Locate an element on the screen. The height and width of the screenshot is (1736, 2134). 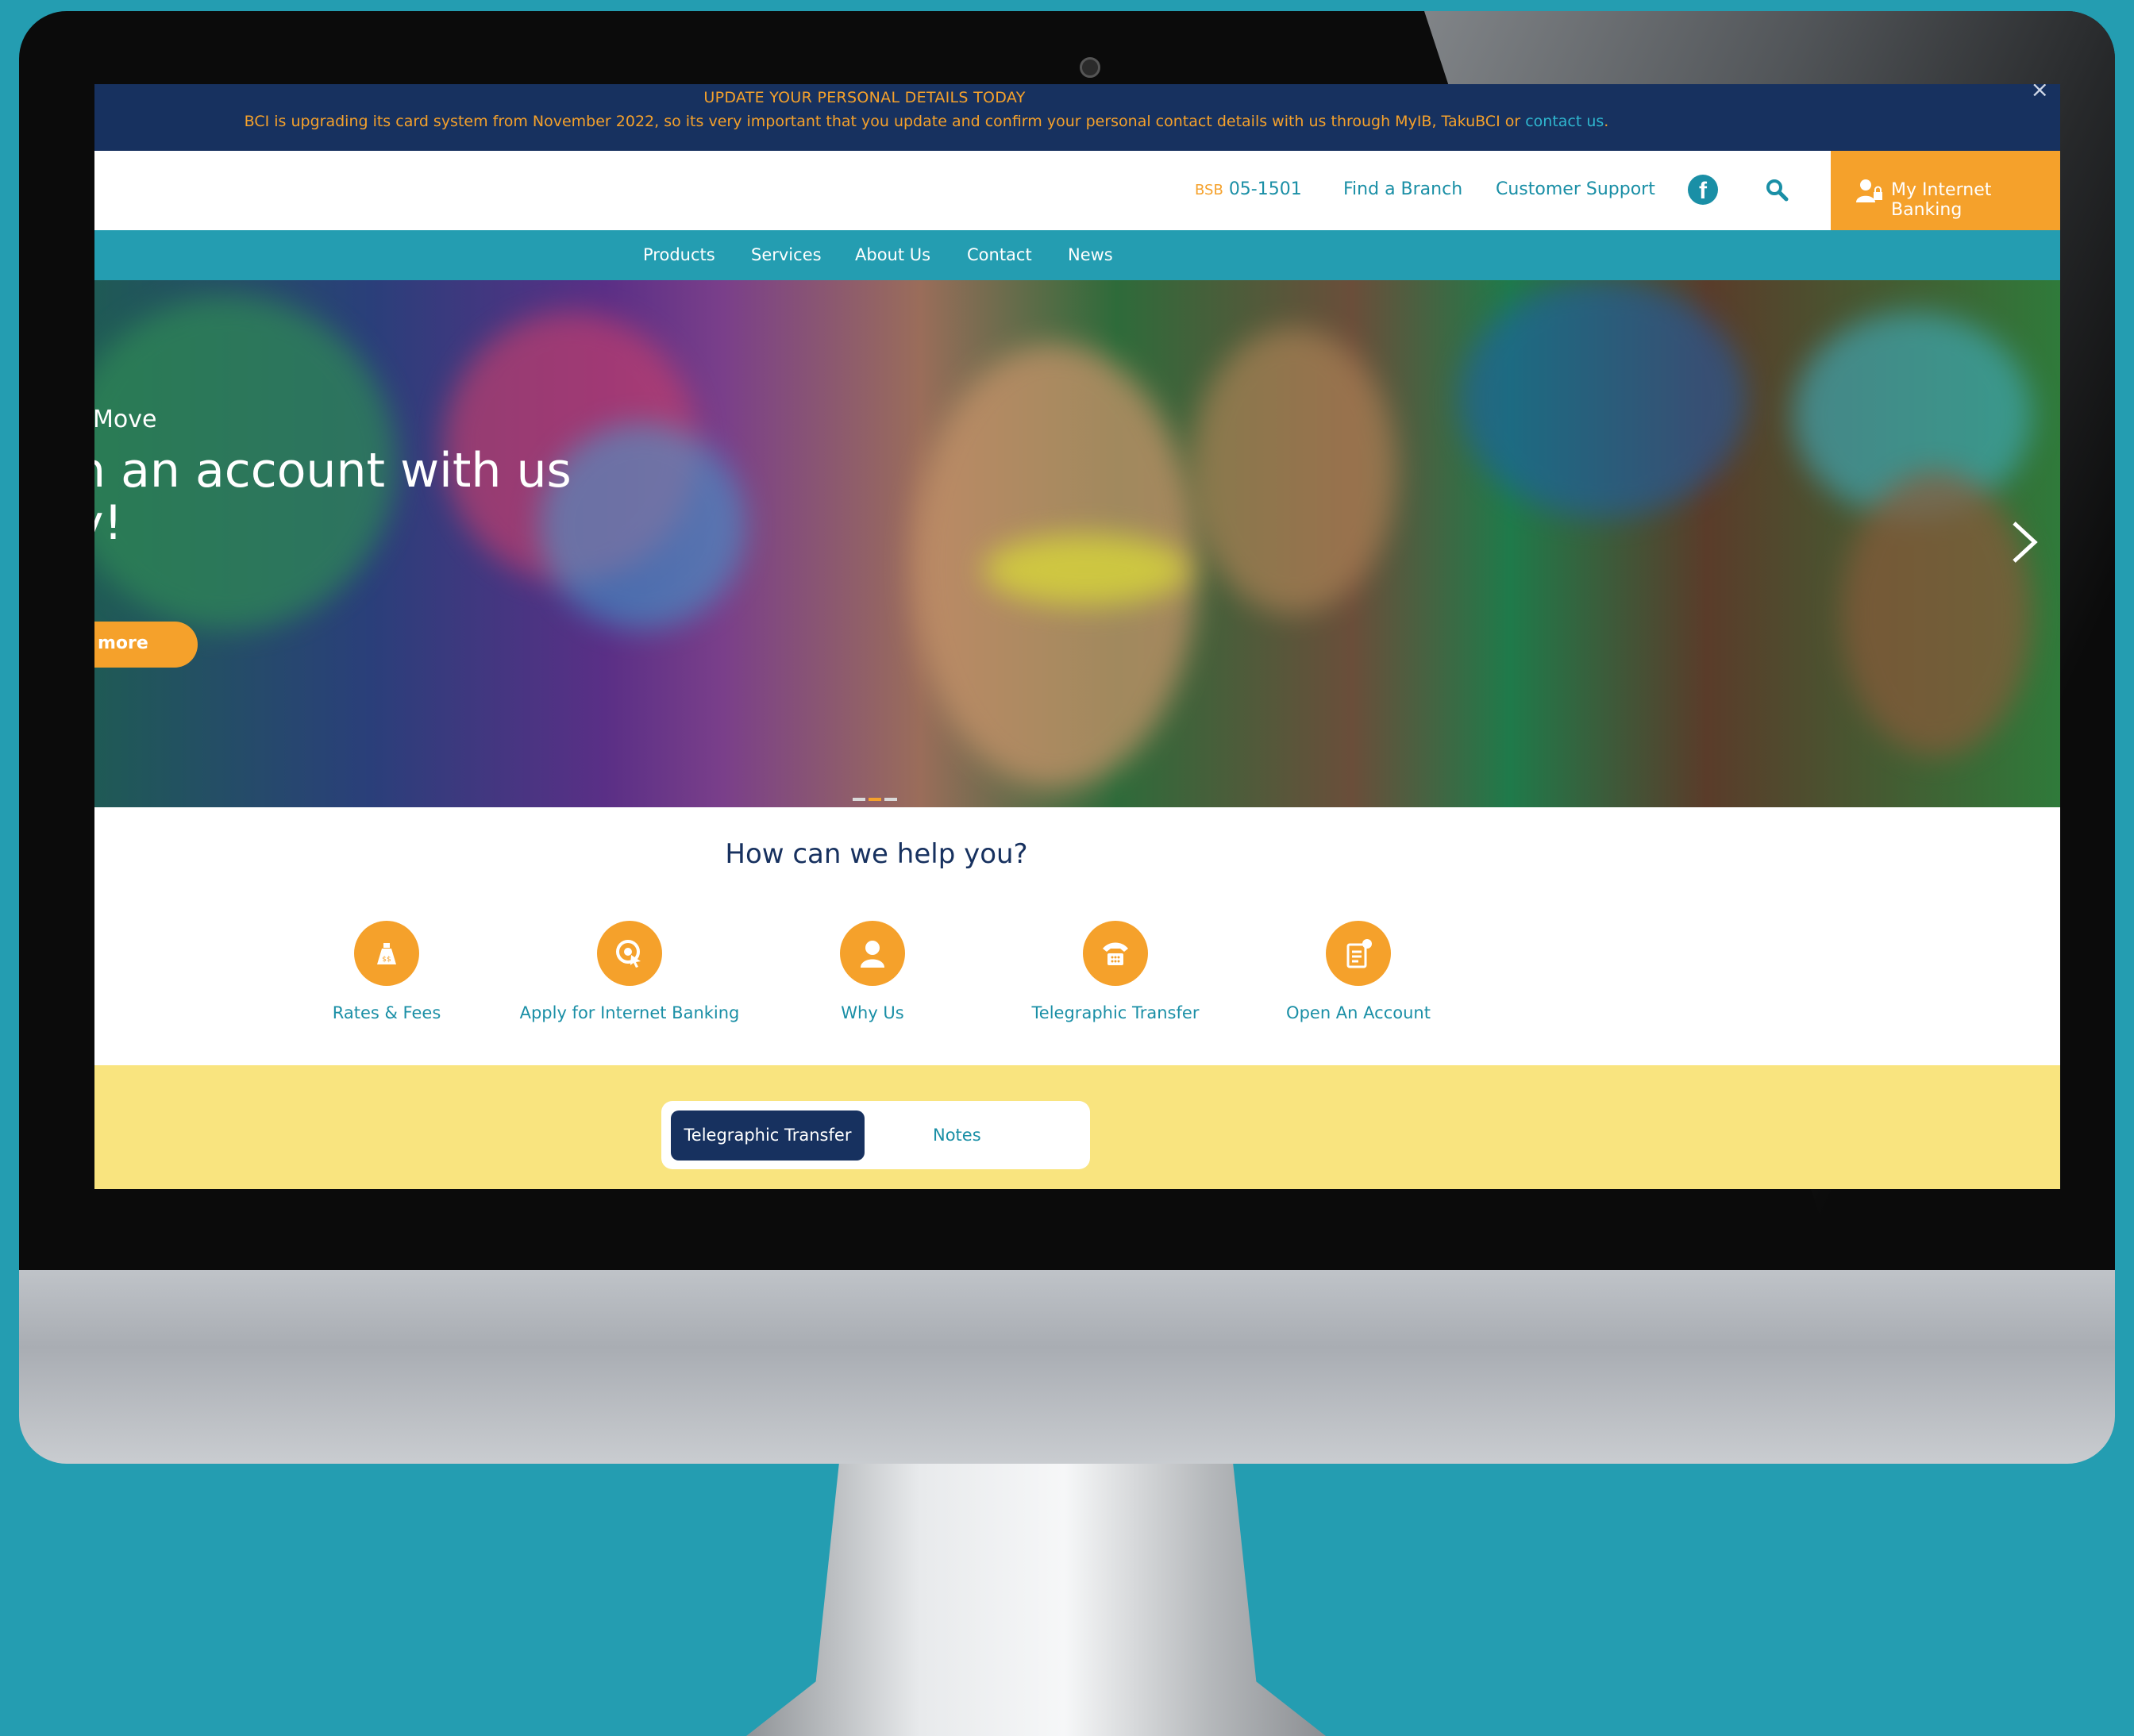
search-icon is located at coordinates (1777, 190).